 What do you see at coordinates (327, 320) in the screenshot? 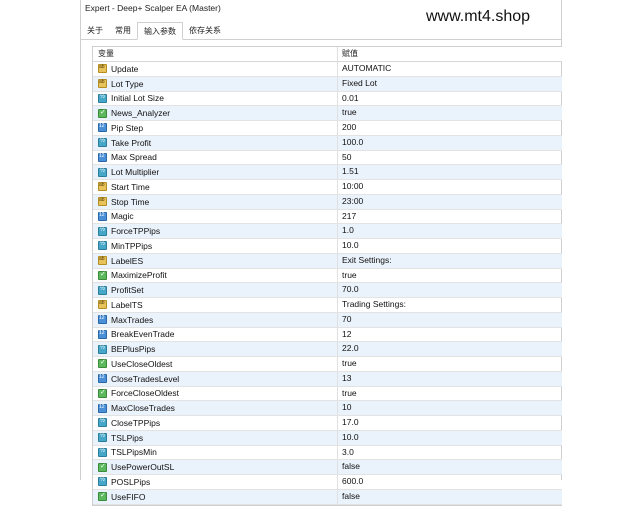
I see `table-row: MaxTrades 70` at bounding box center [327, 320].